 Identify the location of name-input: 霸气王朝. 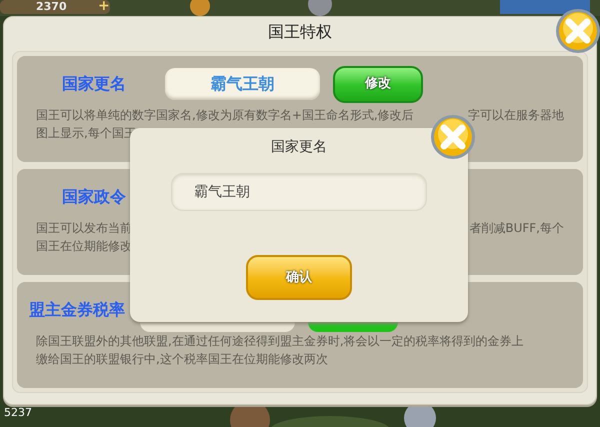
(299, 192).